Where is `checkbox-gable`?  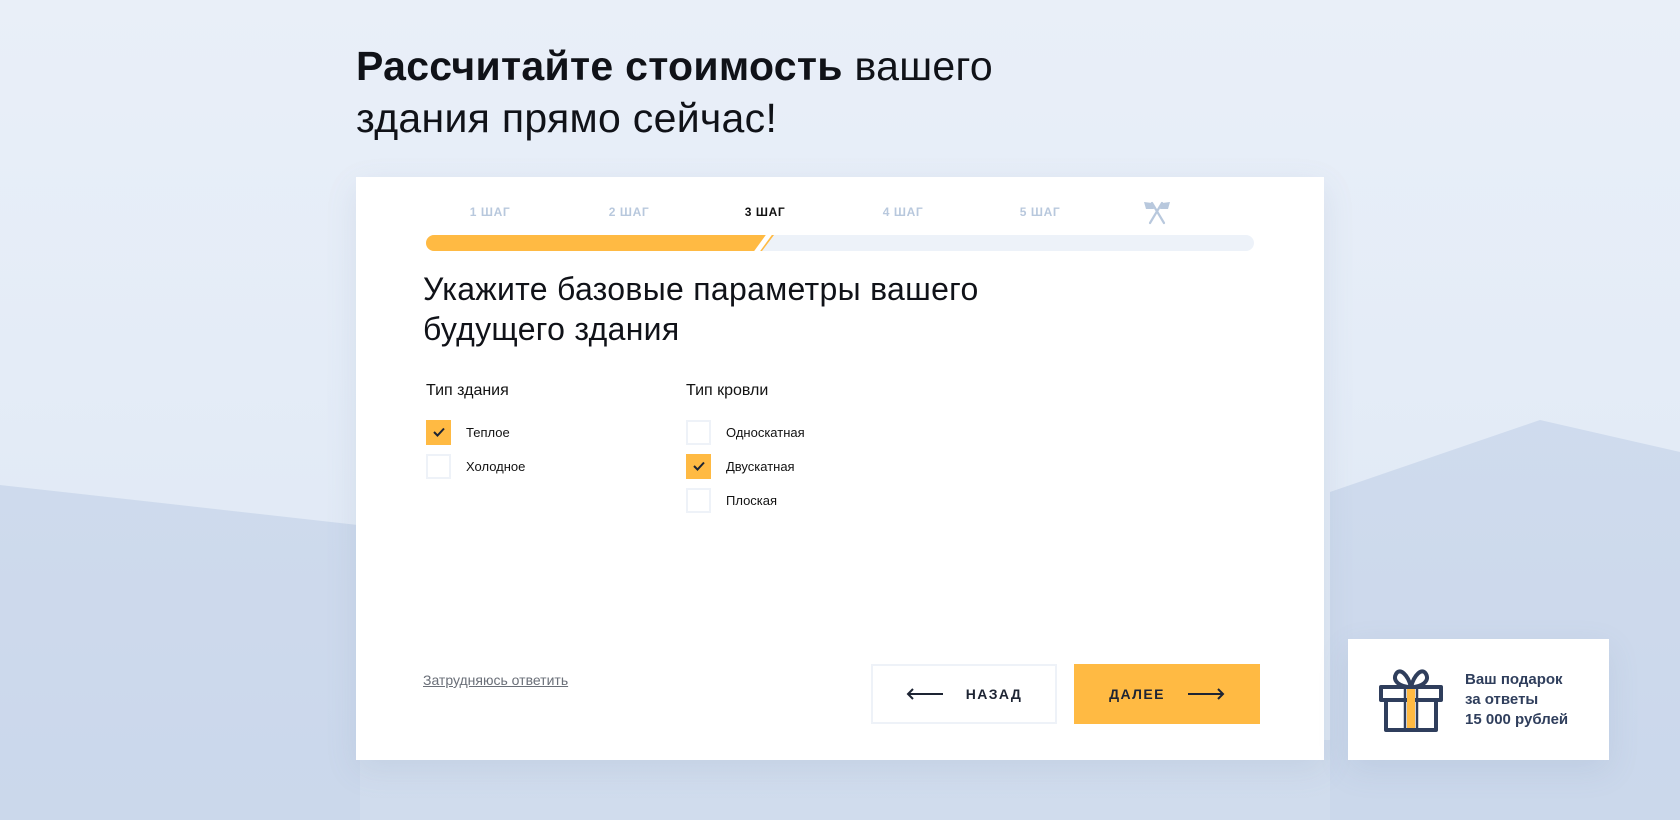
checkbox-gable is located at coordinates (698, 466).